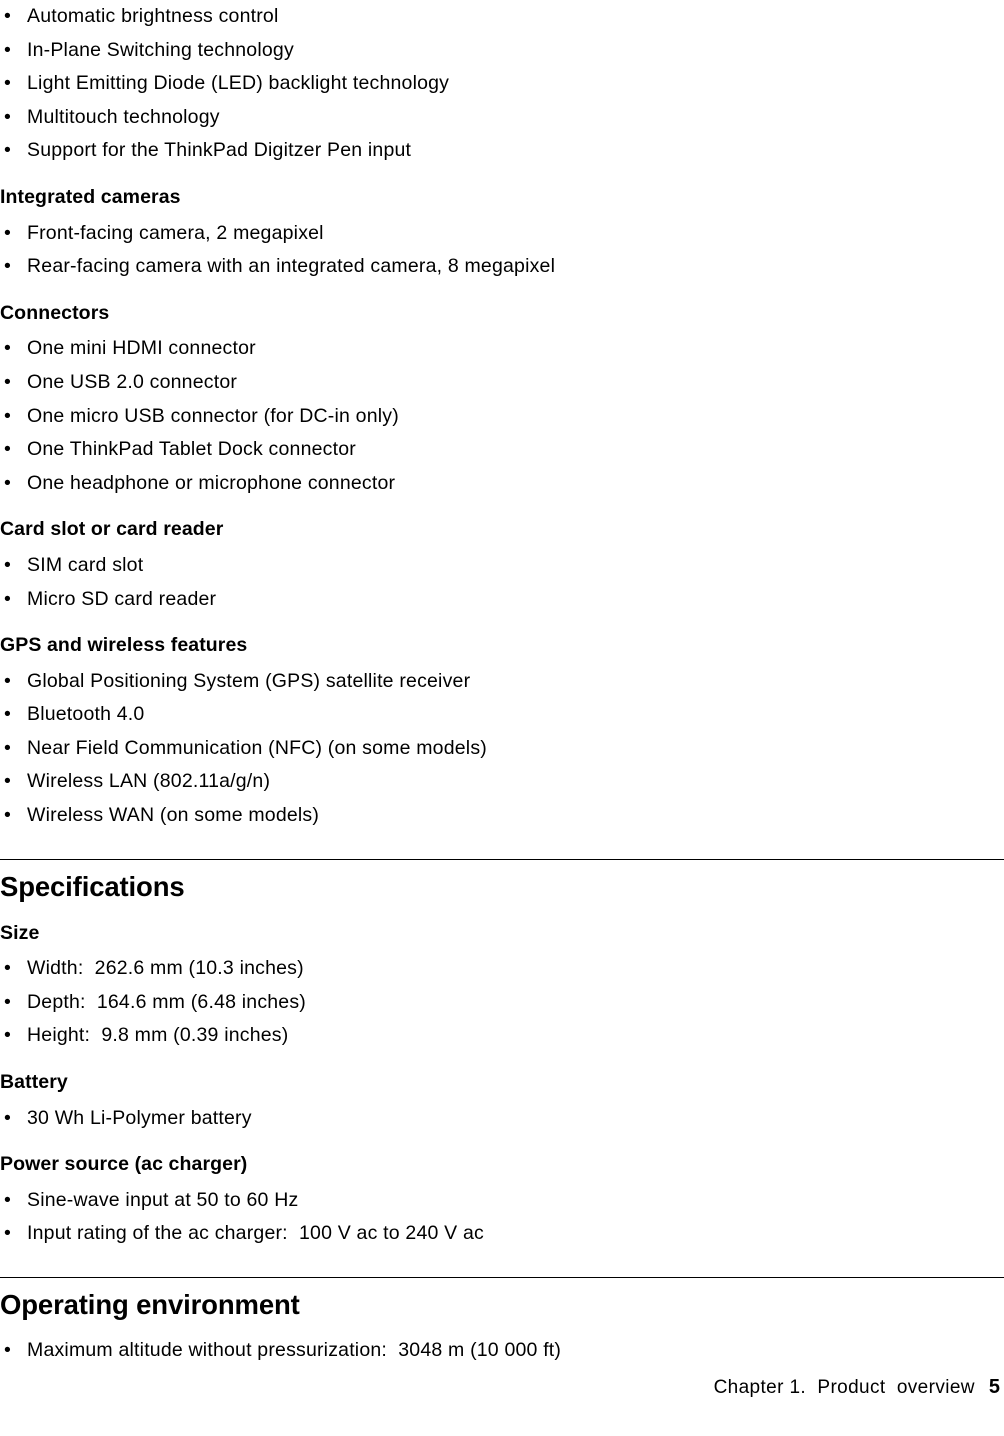 The width and height of the screenshot is (1004, 1436). Describe the element at coordinates (153, 16) in the screenshot. I see `list-item-label: Automatic brightness control` at that location.